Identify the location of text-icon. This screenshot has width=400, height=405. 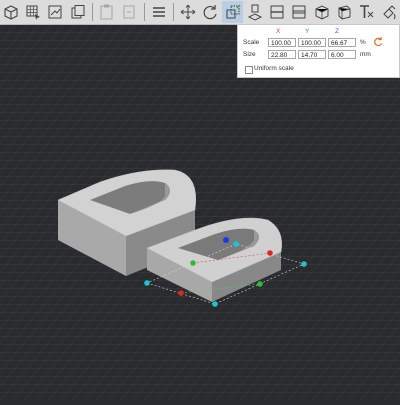
(366, 12).